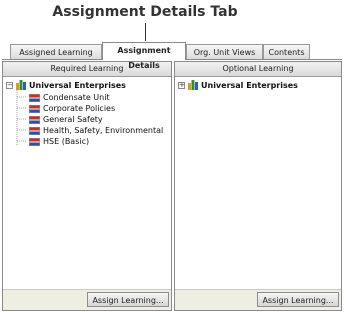 This screenshot has width=346, height=312. What do you see at coordinates (144, 56) in the screenshot?
I see `tab-assignment-details: Assignment Details` at bounding box center [144, 56].